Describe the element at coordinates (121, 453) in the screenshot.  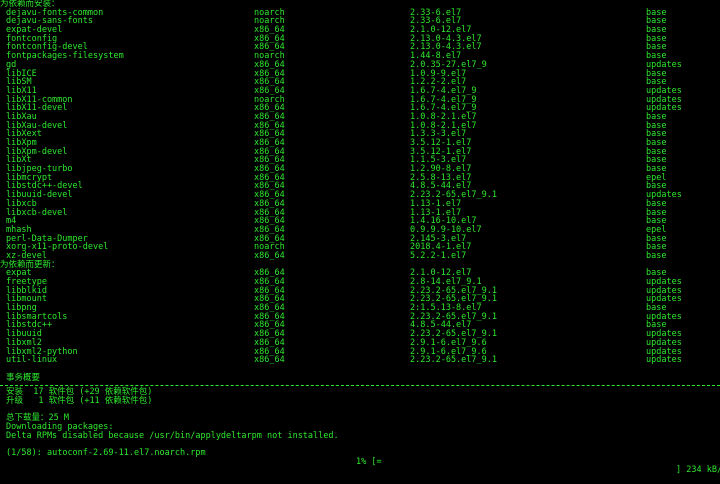
I see `progress-file-name: : autoconf-2.69-11.el7.noarch.rpm` at that location.